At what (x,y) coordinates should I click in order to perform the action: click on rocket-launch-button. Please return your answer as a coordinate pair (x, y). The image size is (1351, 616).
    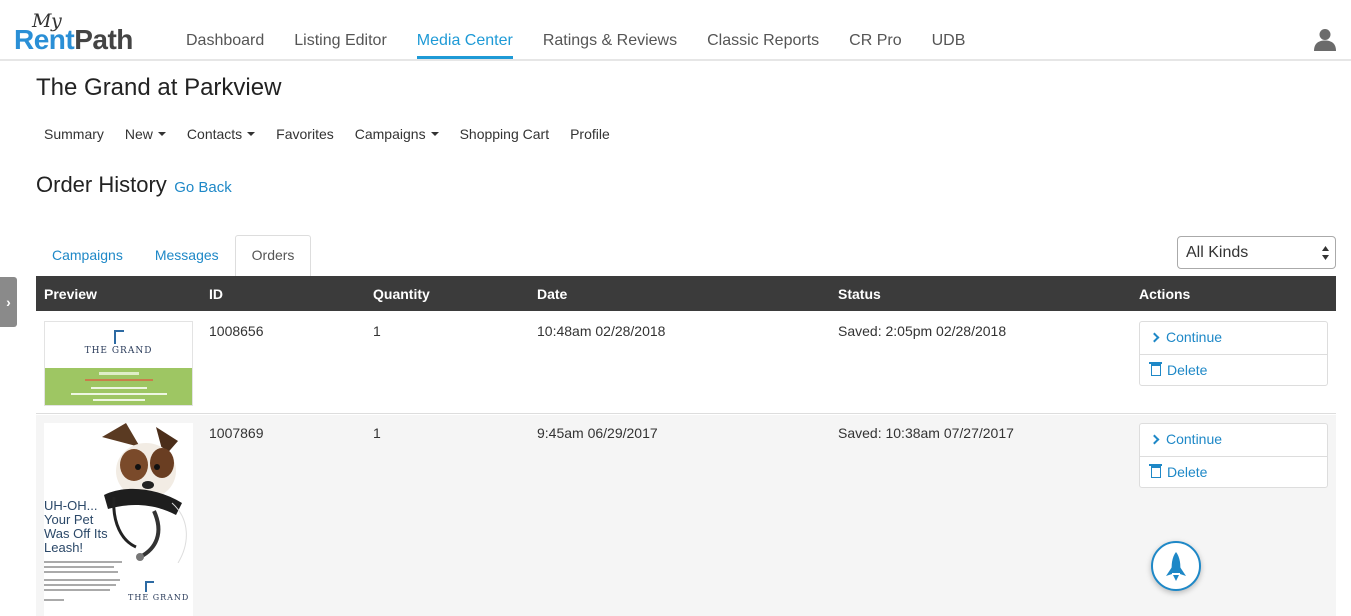
    Looking at the image, I should click on (1176, 566).